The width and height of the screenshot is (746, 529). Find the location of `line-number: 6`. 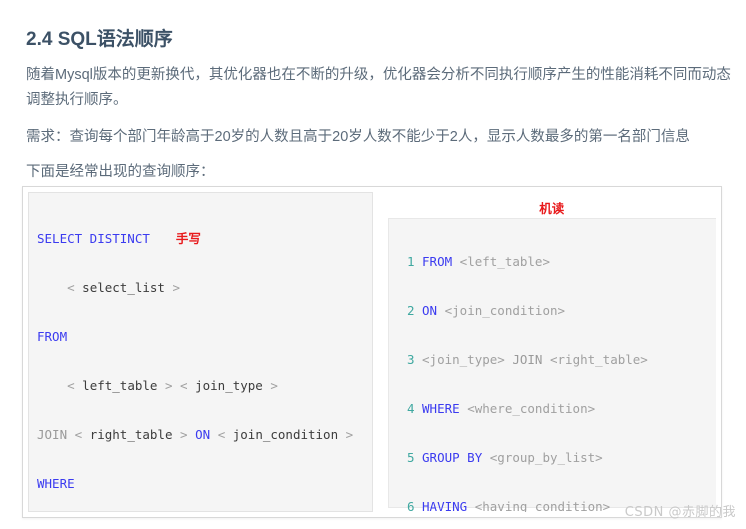

line-number: 6 is located at coordinates (410, 505).